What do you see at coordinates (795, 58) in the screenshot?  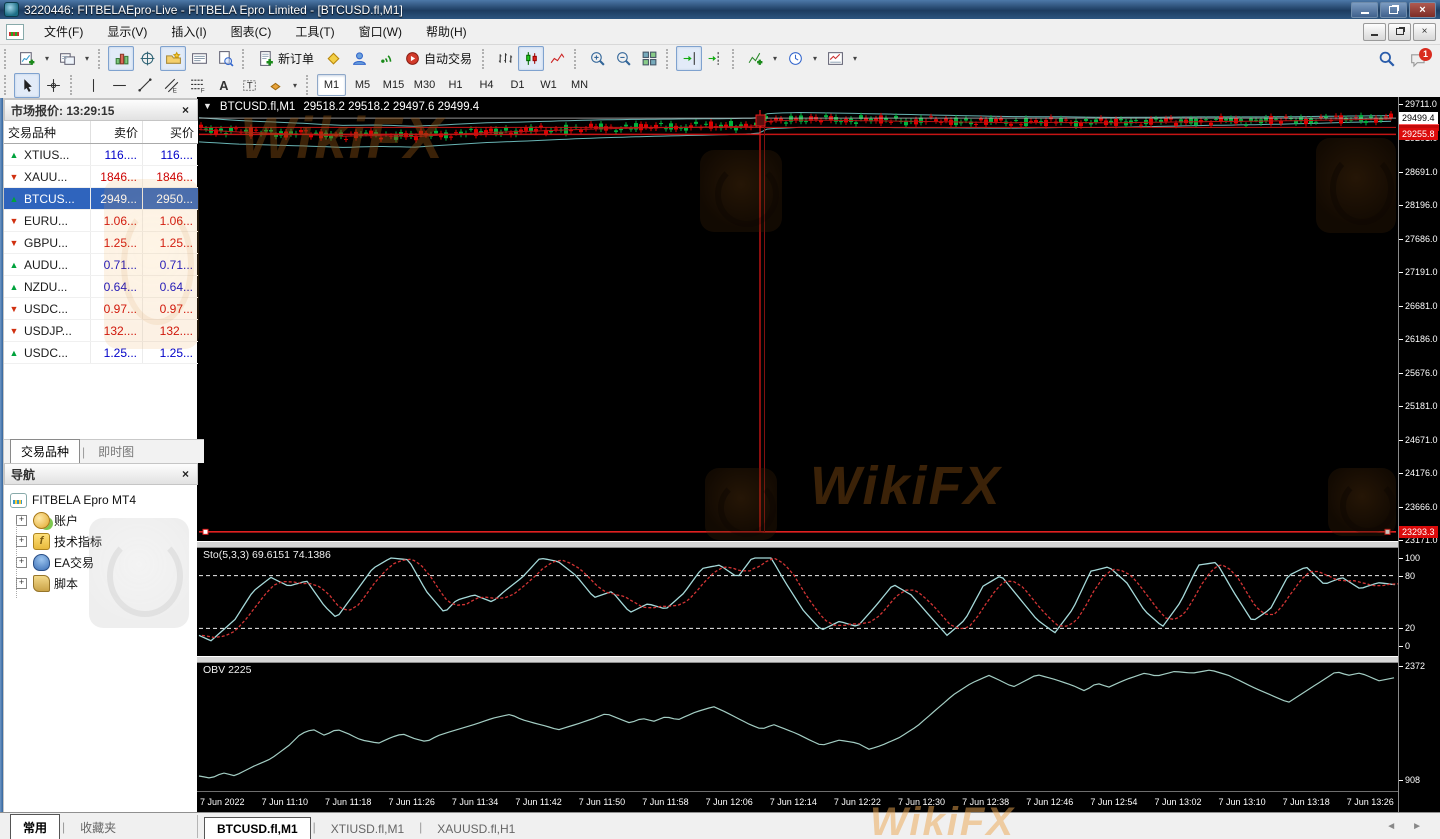 I see `periods-button` at bounding box center [795, 58].